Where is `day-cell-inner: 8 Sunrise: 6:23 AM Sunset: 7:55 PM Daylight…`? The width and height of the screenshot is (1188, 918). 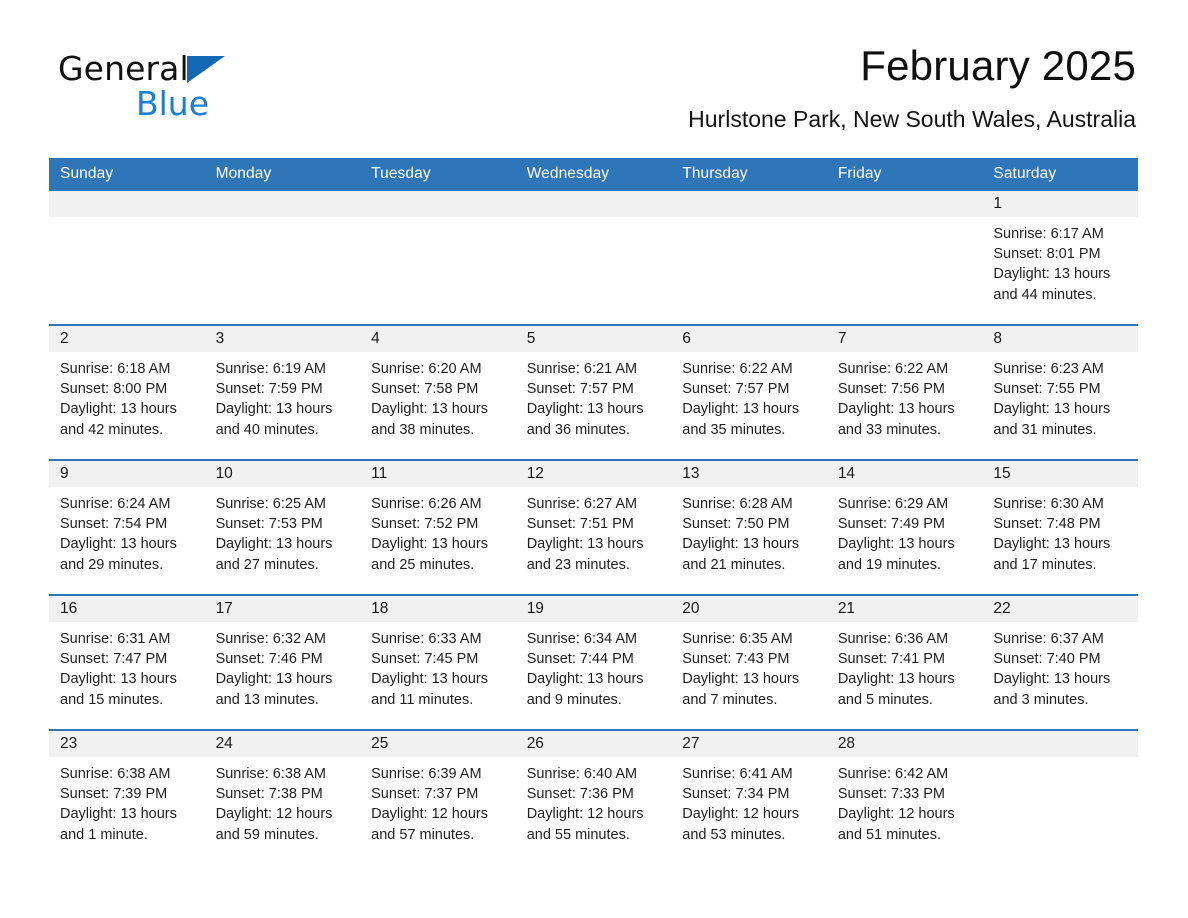
day-cell-inner: 8 Sunrise: 6:23 AM Sunset: 7:55 PM Daylight… is located at coordinates (1060, 392).